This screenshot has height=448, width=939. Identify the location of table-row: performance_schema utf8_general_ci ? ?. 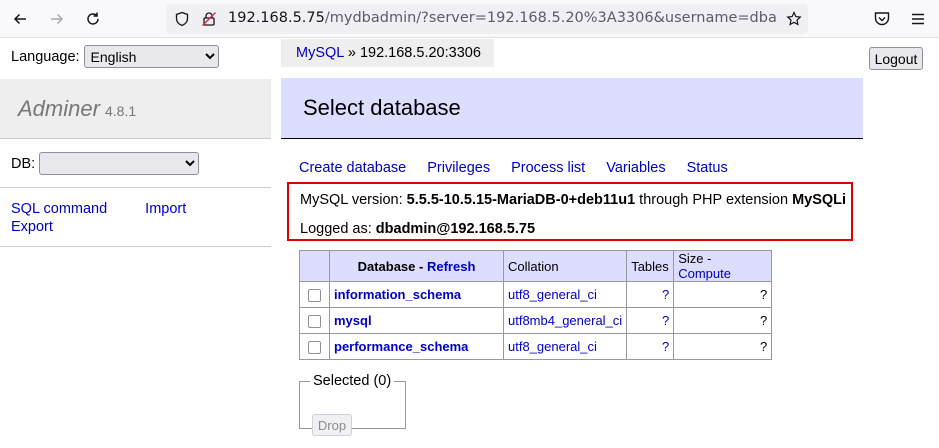
(536, 346).